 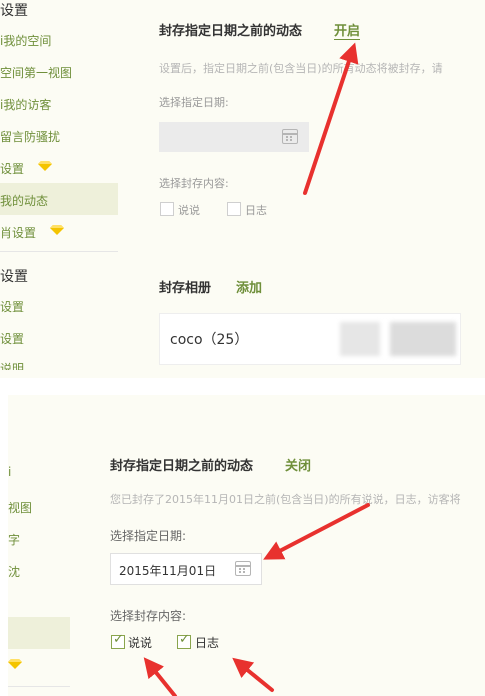 What do you see at coordinates (253, 674) in the screenshot?
I see `arrow-to-rizhi` at bounding box center [253, 674].